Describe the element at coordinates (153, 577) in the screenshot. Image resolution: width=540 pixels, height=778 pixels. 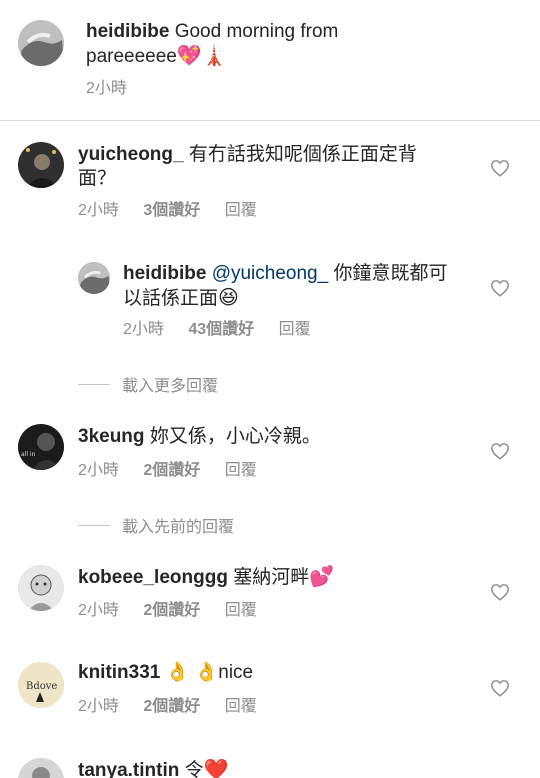
I see `comment-username: kobeee_leonggg` at that location.